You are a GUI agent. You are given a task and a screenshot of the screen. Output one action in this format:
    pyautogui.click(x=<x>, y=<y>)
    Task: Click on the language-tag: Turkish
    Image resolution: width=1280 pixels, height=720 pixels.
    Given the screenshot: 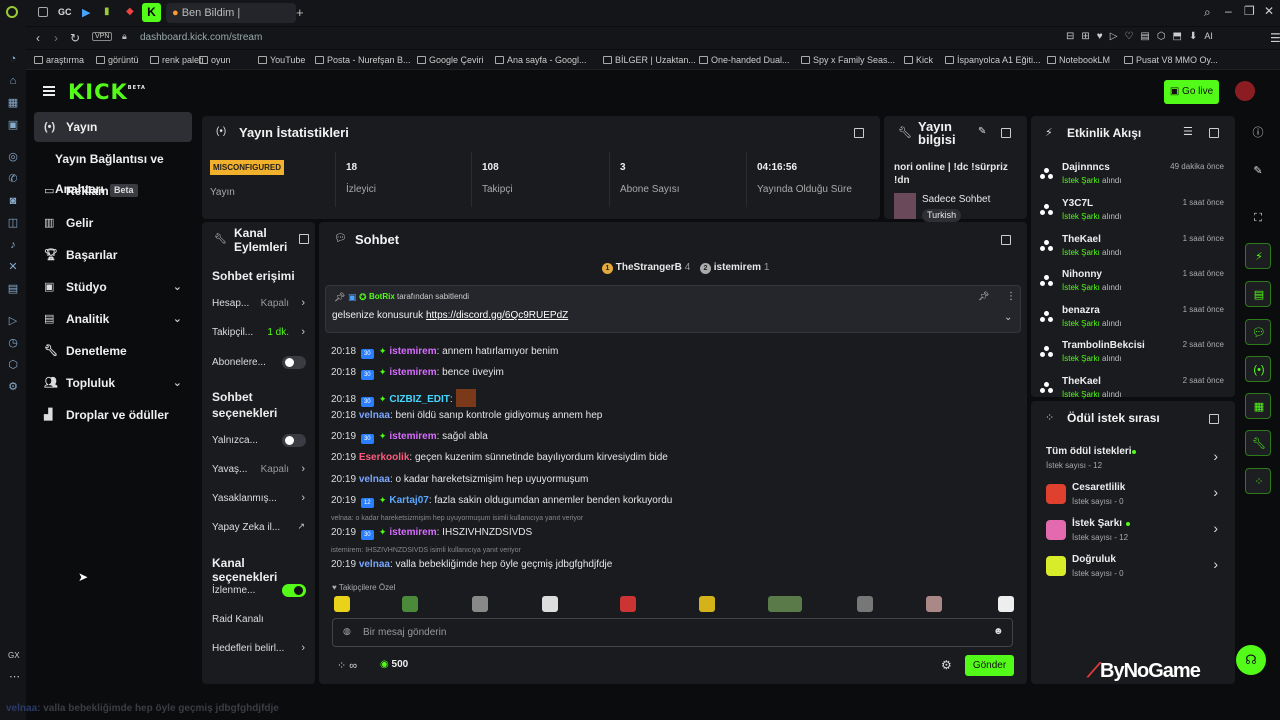 What is the action you would take?
    pyautogui.click(x=942, y=215)
    